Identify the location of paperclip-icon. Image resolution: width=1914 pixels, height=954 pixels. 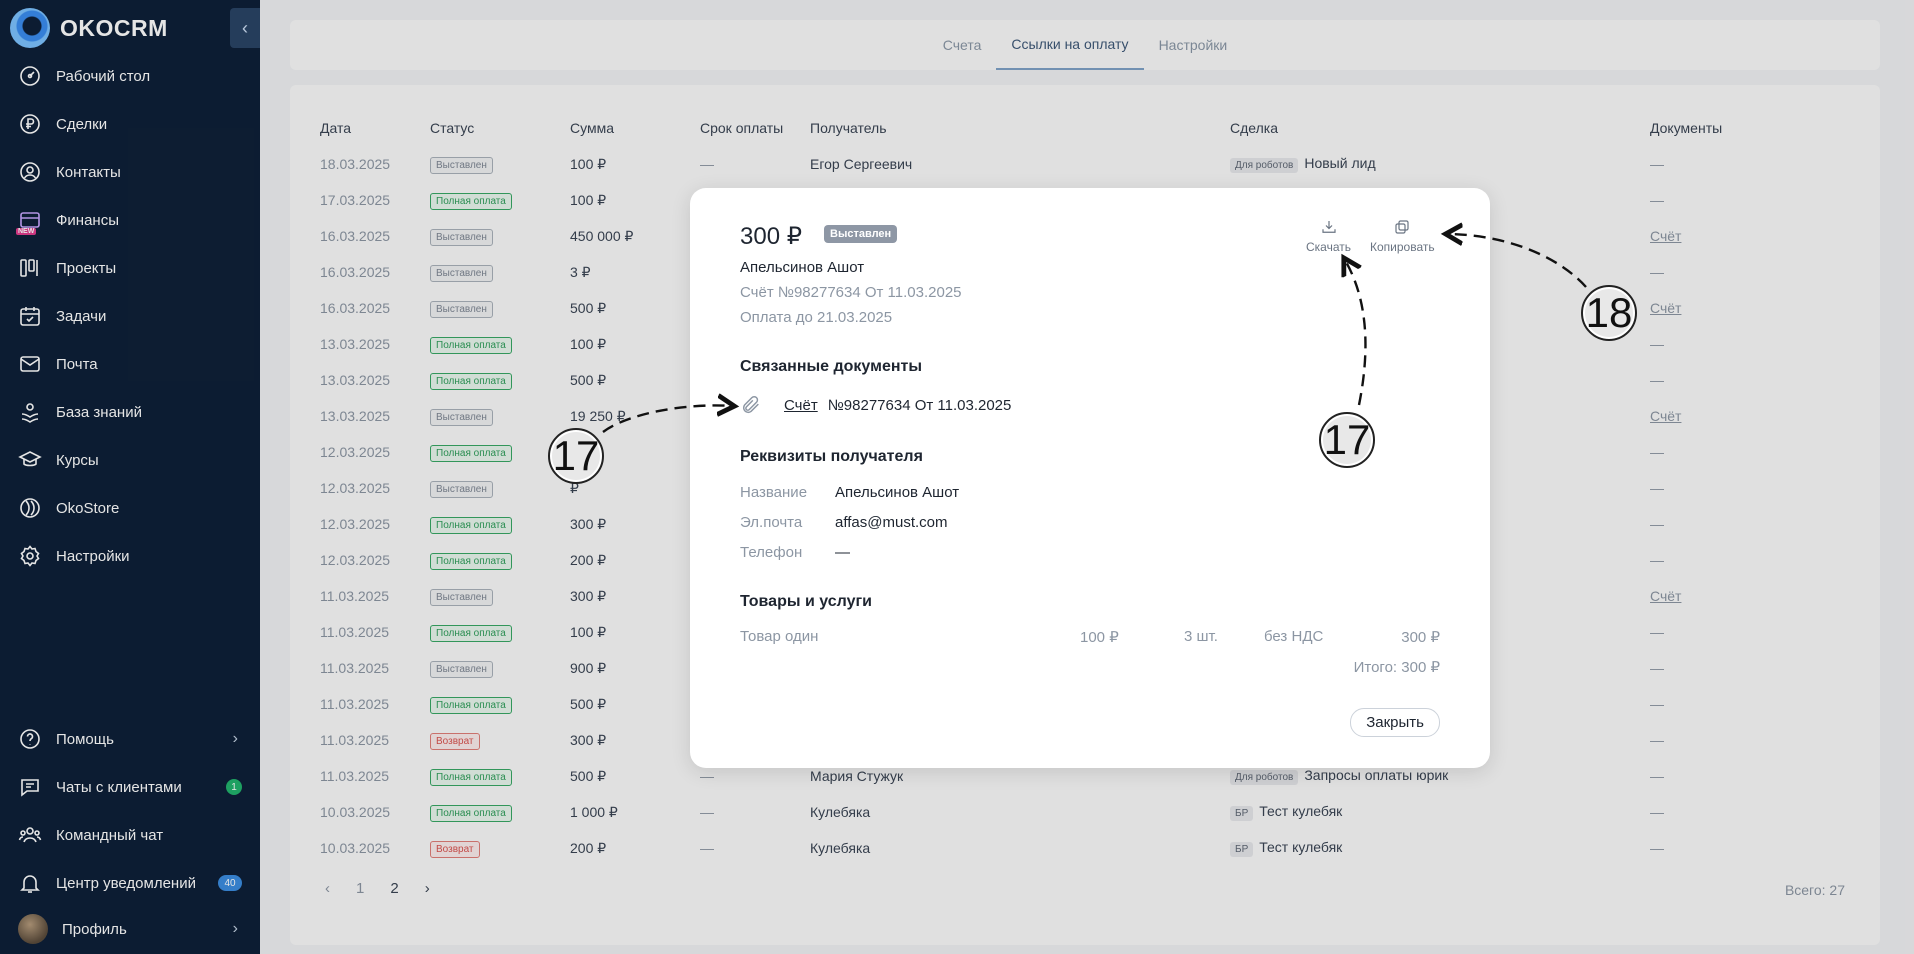
(750, 405).